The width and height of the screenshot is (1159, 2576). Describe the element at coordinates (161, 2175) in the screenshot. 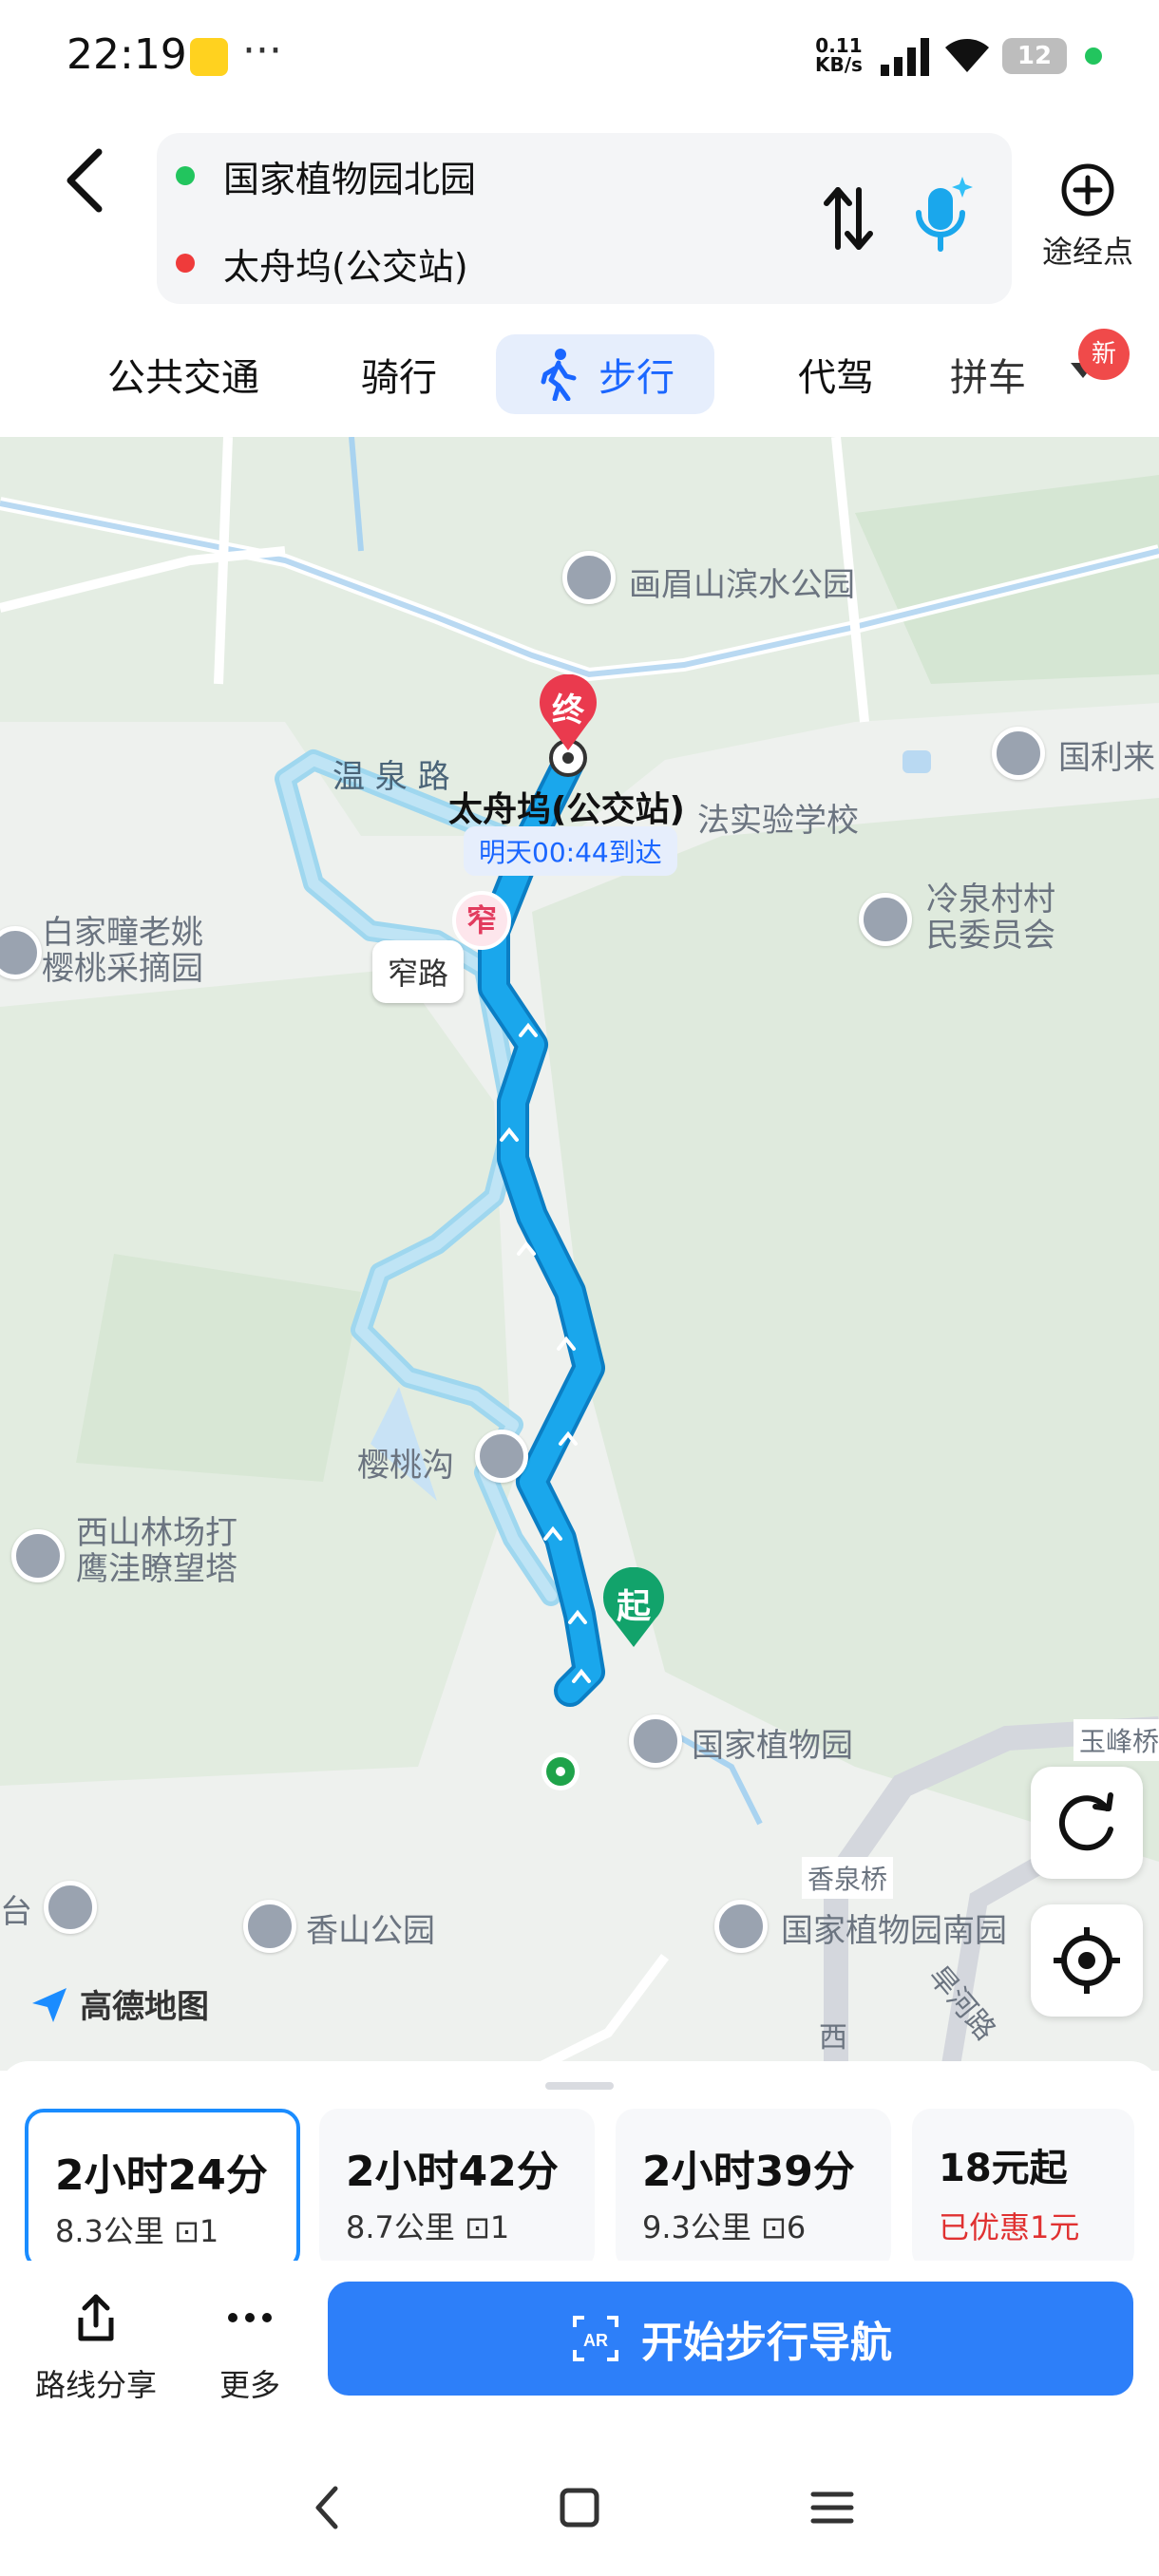

I see `route-duration: 2小时24分` at that location.